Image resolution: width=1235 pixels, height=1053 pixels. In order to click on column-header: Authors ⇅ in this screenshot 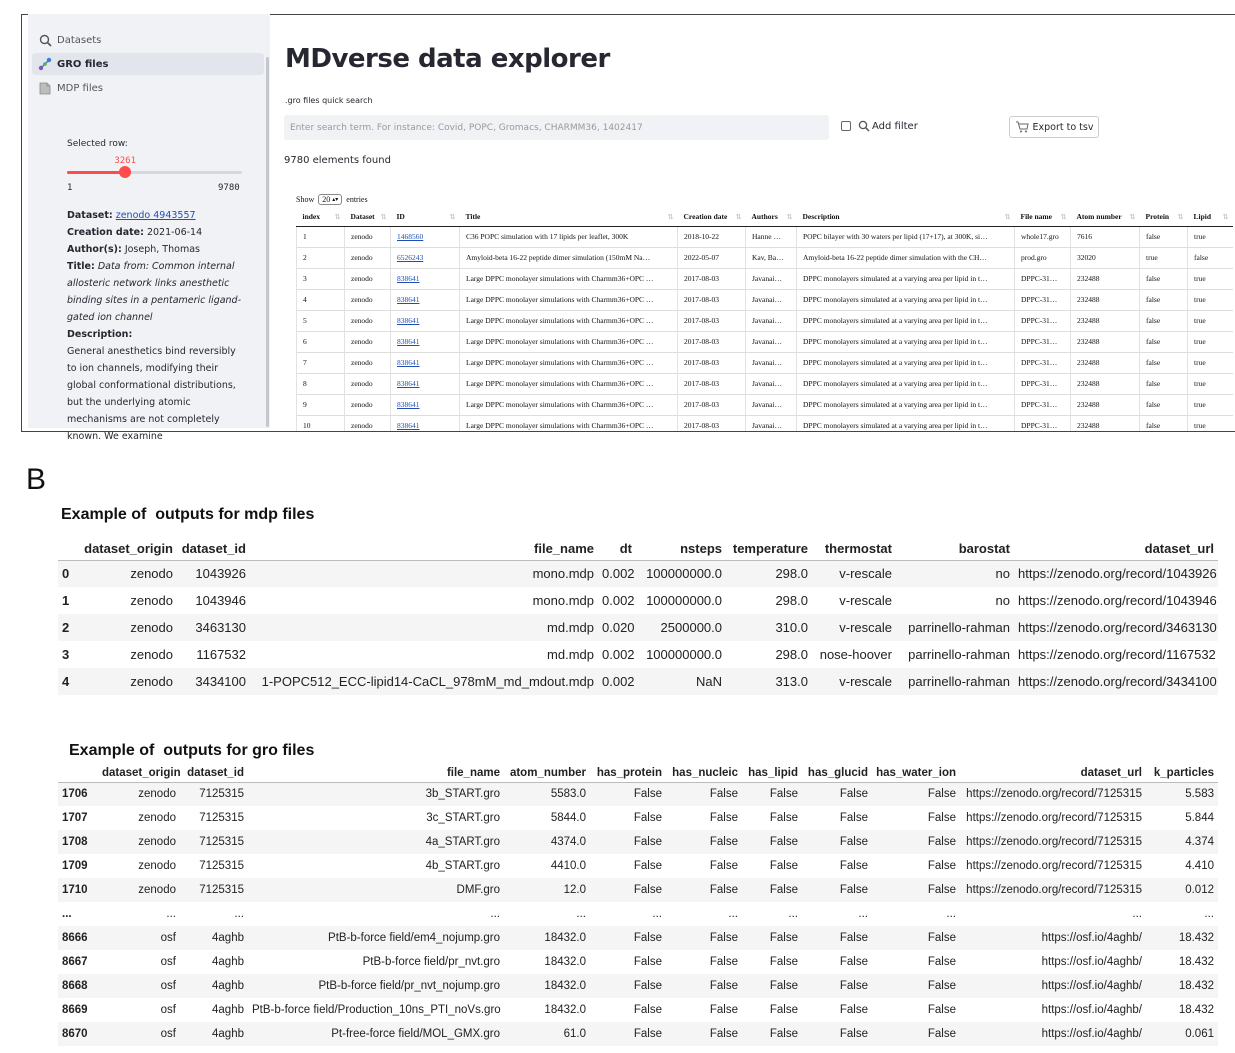, I will do `click(771, 217)`.